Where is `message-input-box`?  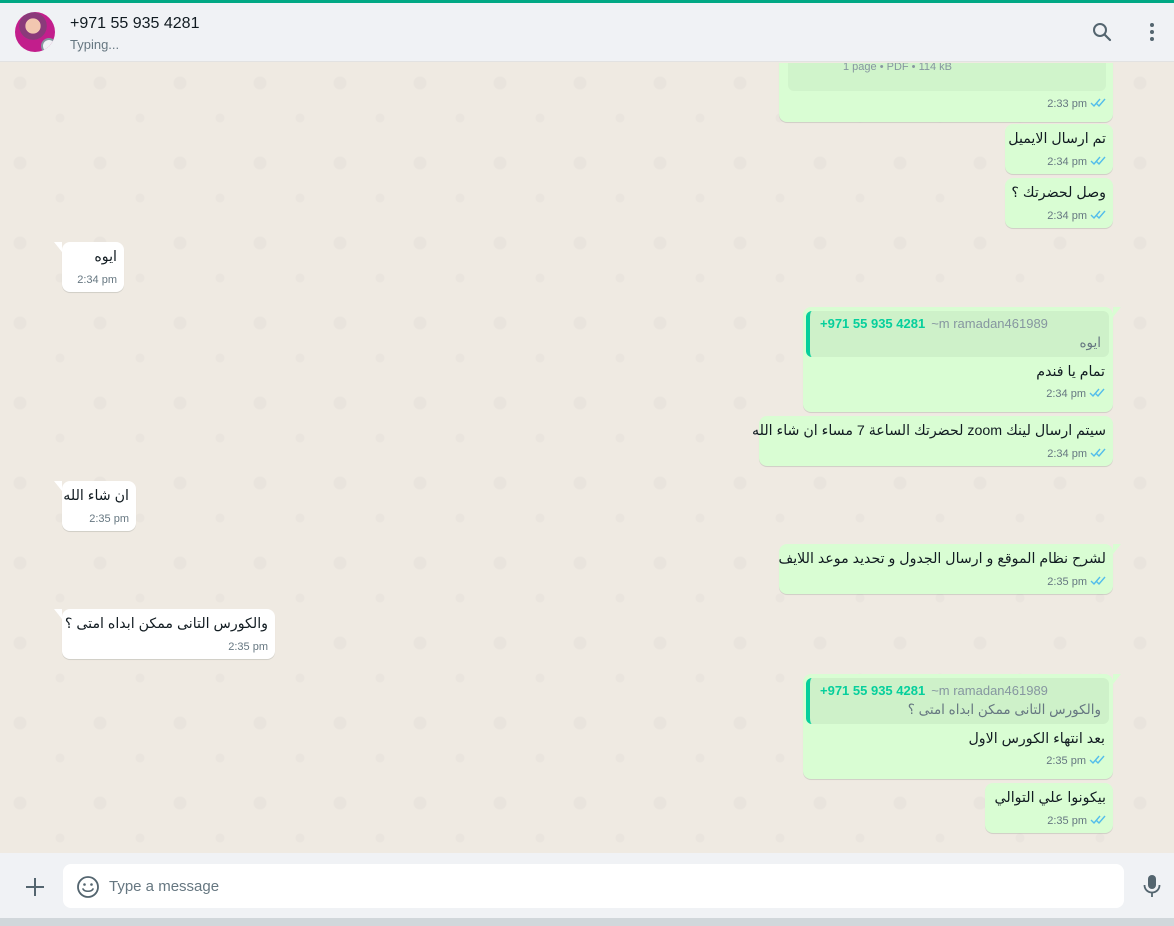 message-input-box is located at coordinates (593, 886).